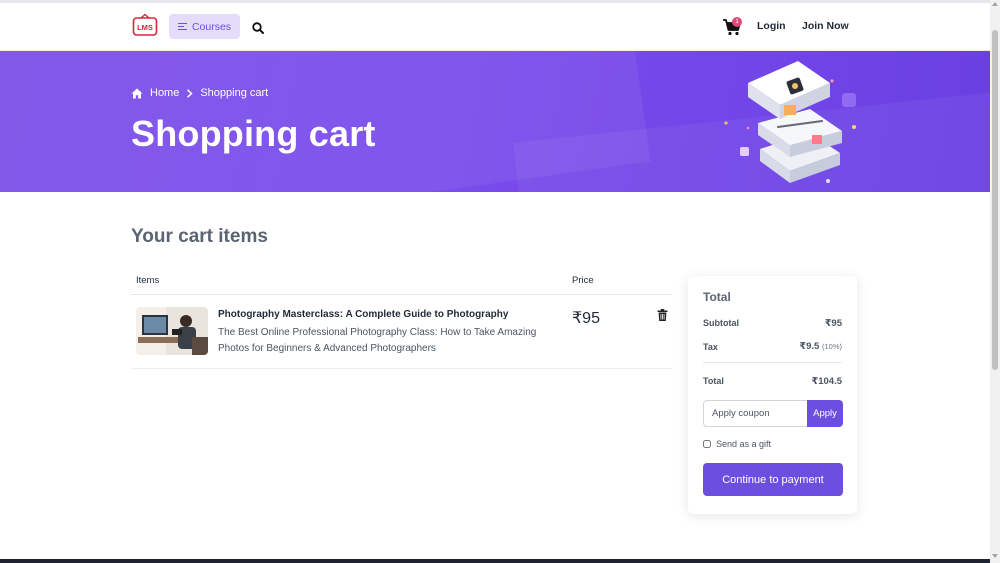 The width and height of the screenshot is (1000, 563). I want to click on join-now-link: Join Now, so click(825, 26).